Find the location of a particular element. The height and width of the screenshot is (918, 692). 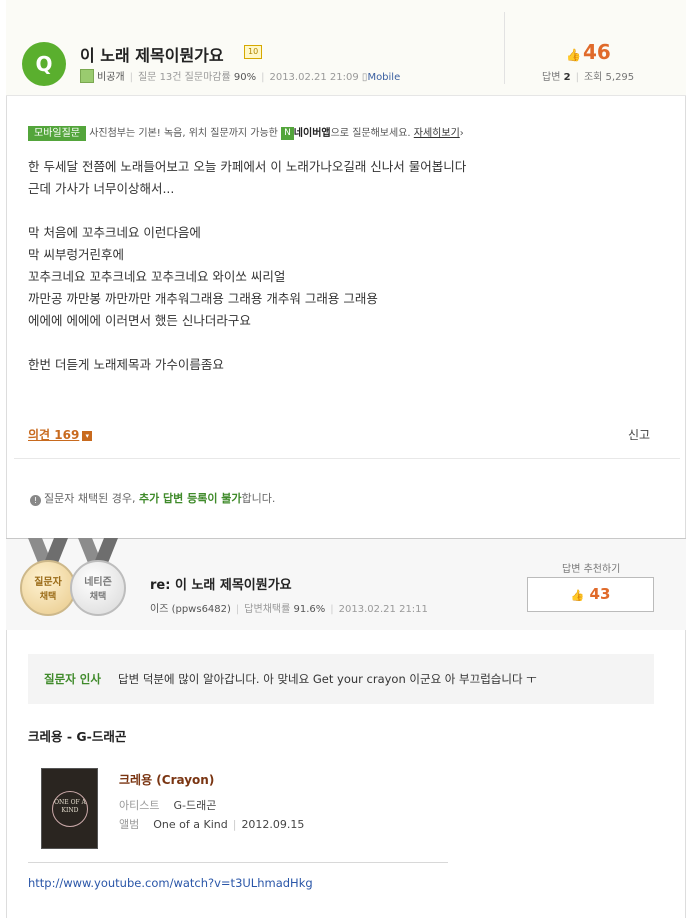

medal-label: 네티즌 is located at coordinates (98, 582).